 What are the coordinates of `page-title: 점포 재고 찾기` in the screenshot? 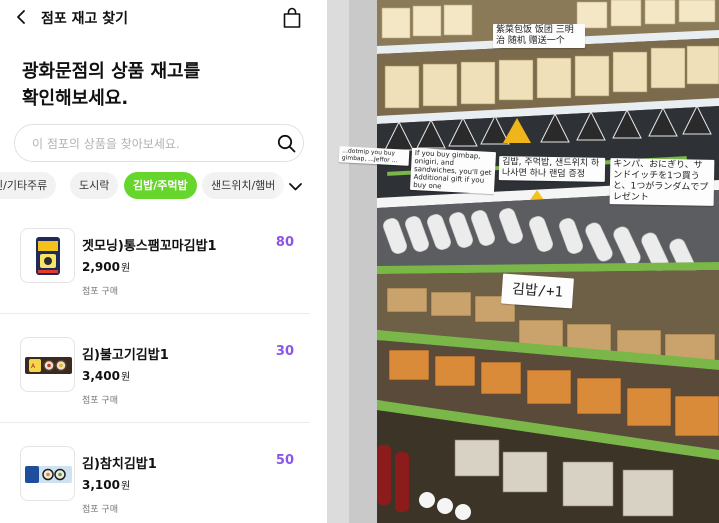 It's located at (85, 19).